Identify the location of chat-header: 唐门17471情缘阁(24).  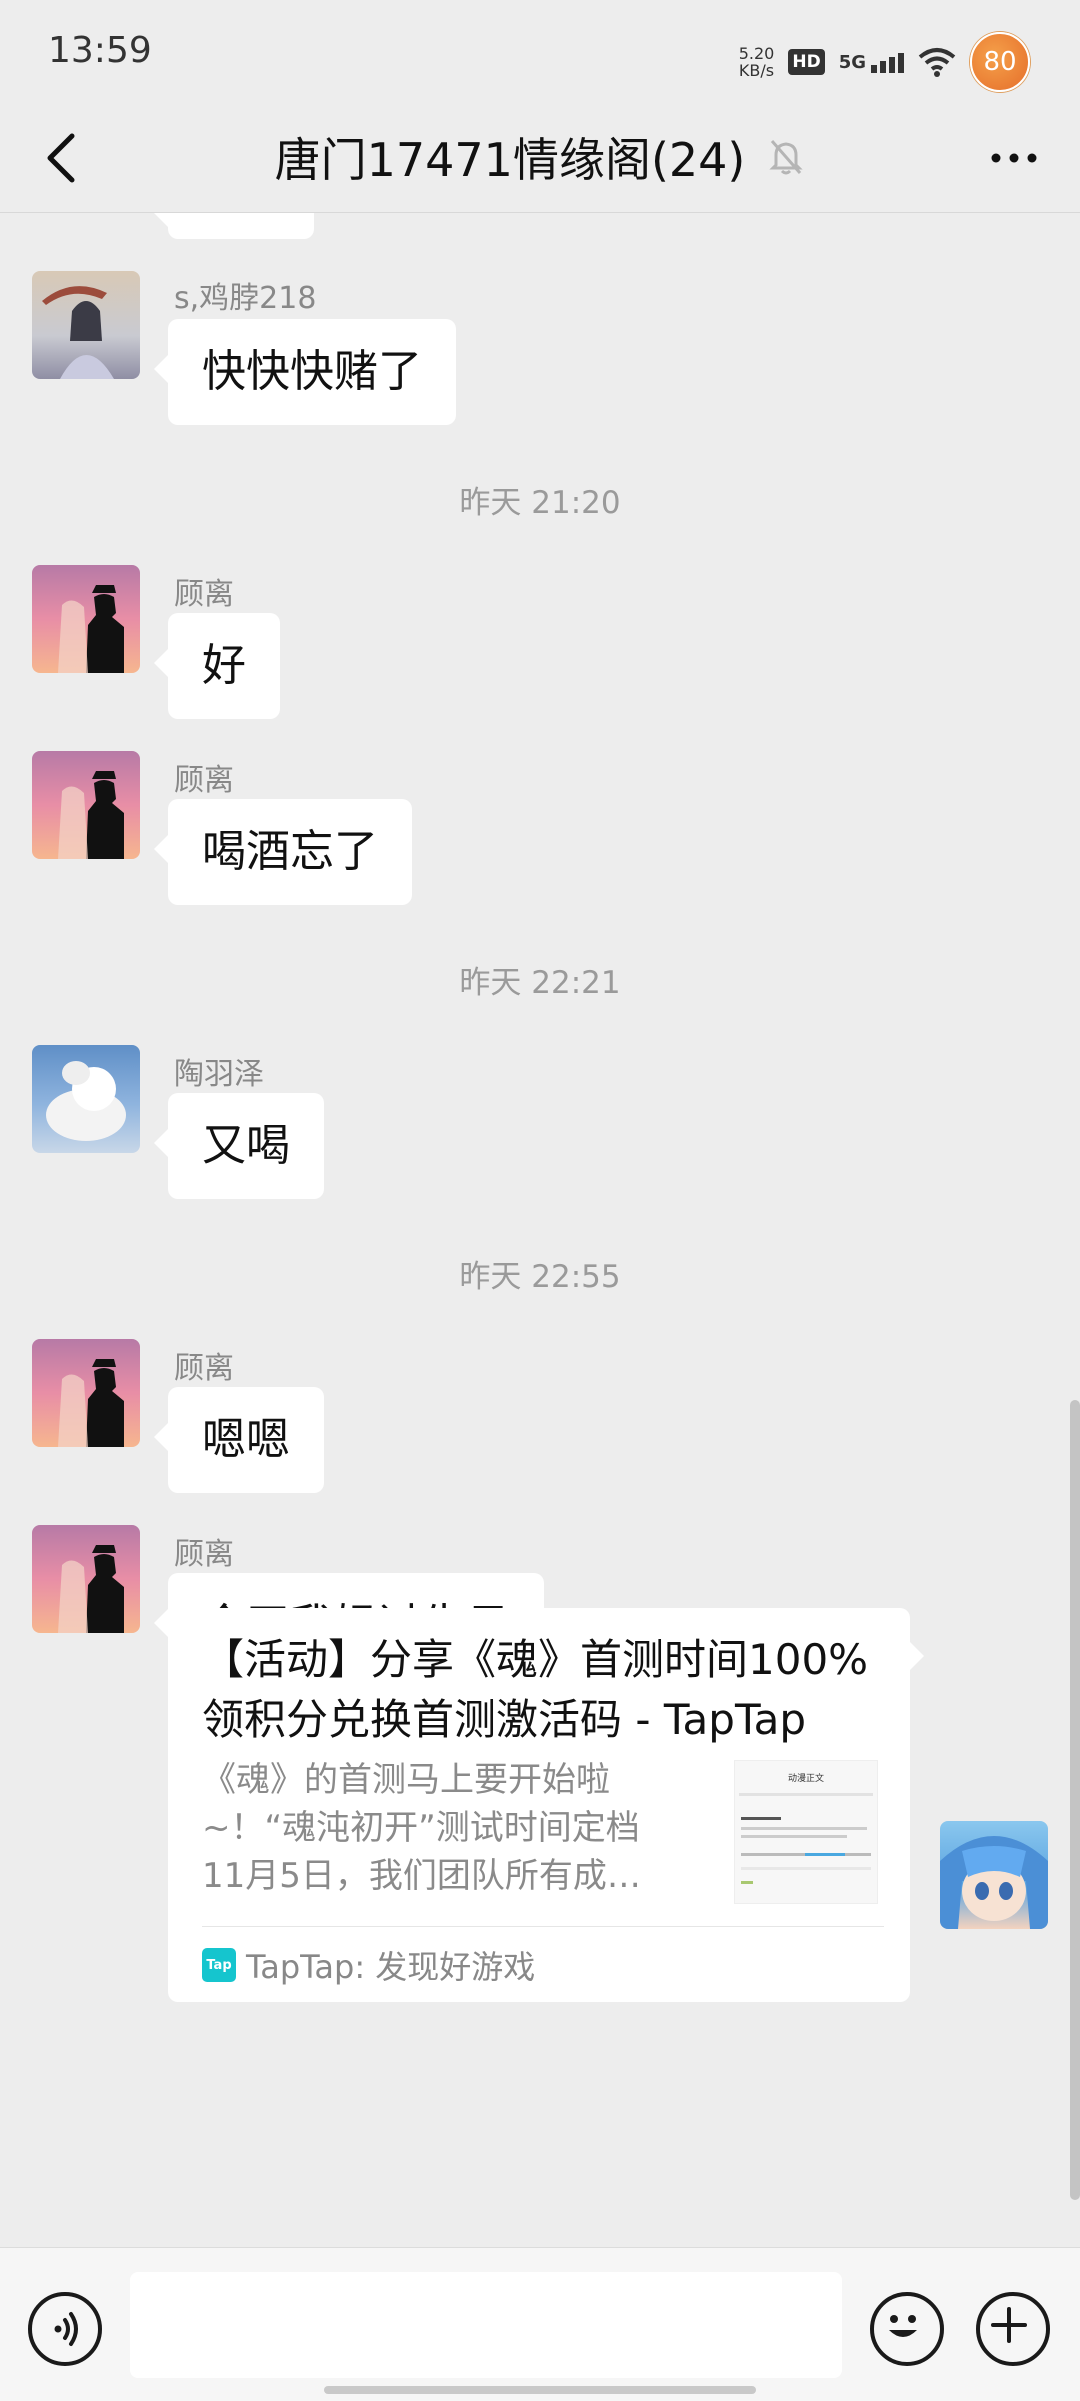
(540, 159).